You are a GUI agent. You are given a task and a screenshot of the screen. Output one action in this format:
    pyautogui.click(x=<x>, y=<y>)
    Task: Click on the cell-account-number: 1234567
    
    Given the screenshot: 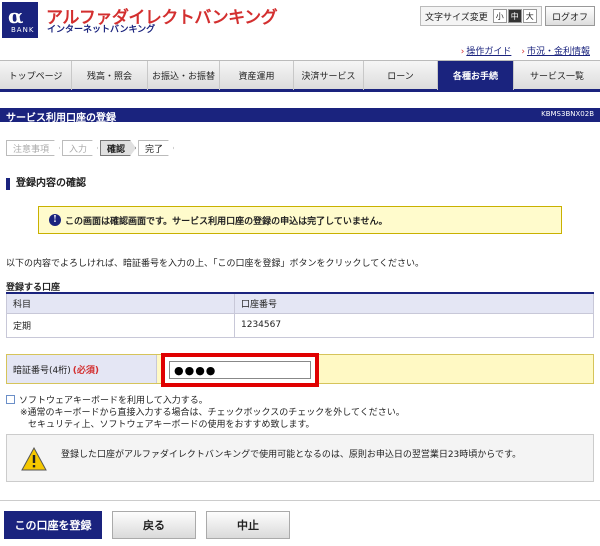 What is the action you would take?
    pyautogui.click(x=414, y=325)
    